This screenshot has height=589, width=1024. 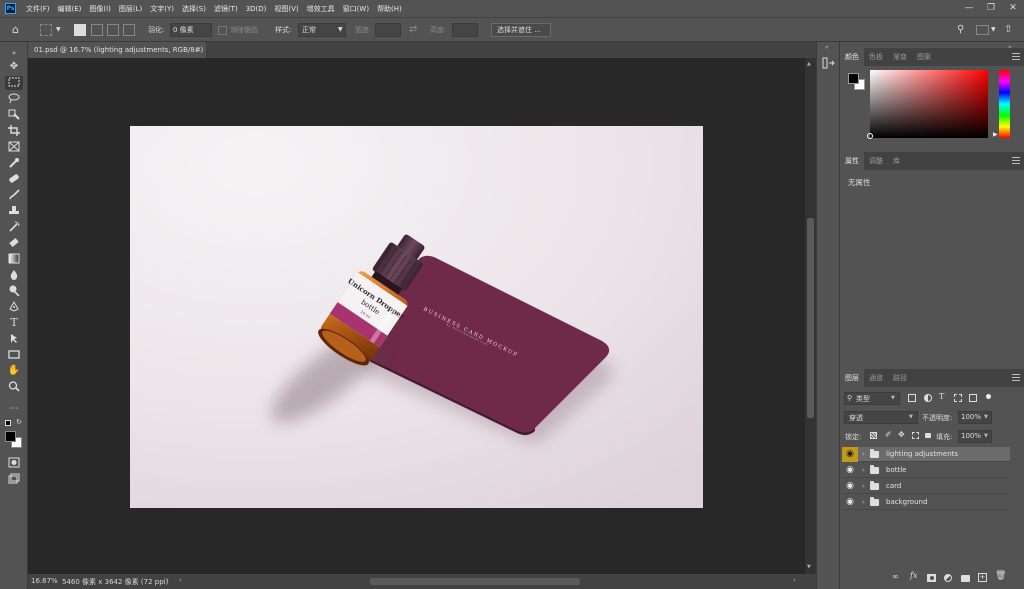 What do you see at coordinates (926, 502) in the screenshot?
I see `layer-row: ◉ › background` at bounding box center [926, 502].